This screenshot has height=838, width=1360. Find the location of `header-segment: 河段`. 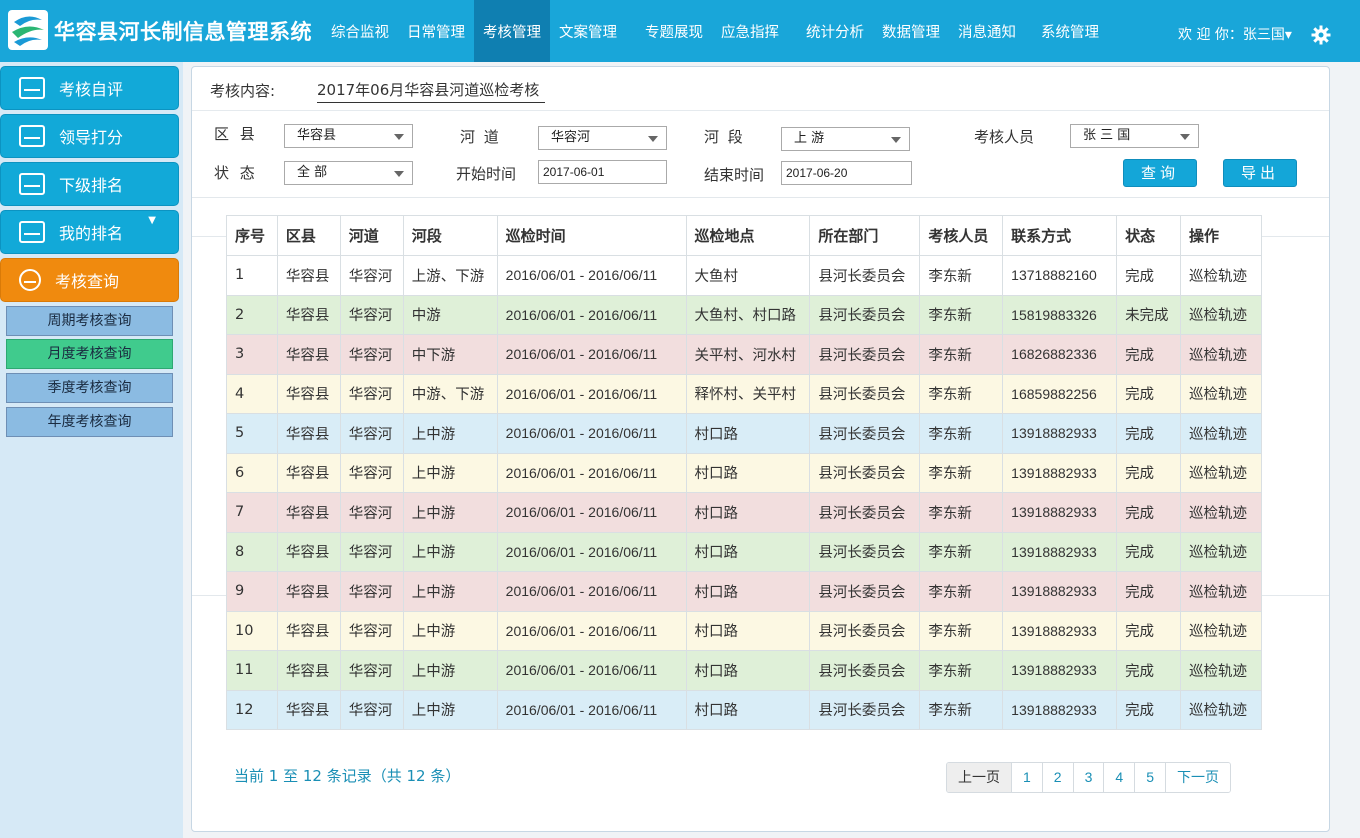

header-segment: 河段 is located at coordinates (450, 235).